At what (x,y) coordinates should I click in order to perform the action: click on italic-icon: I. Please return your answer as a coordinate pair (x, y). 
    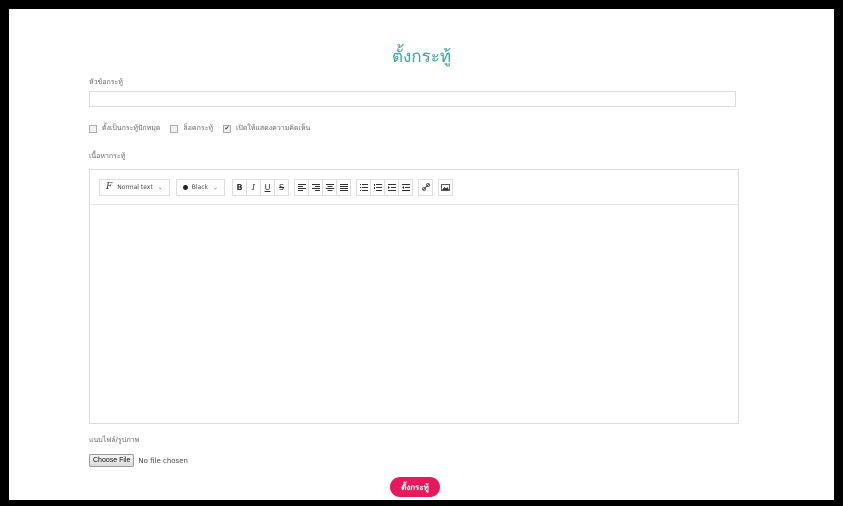
    Looking at the image, I should click on (253, 187).